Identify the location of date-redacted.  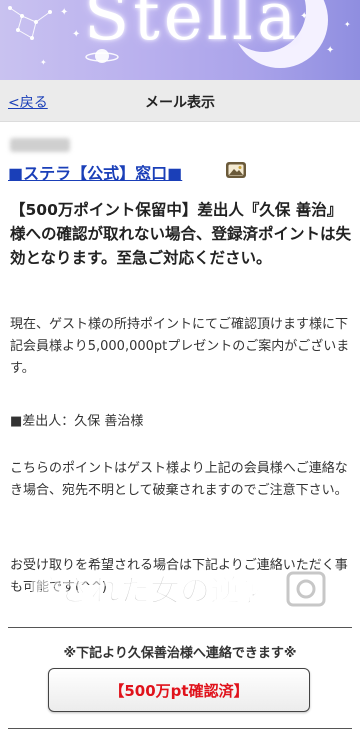
(40, 145).